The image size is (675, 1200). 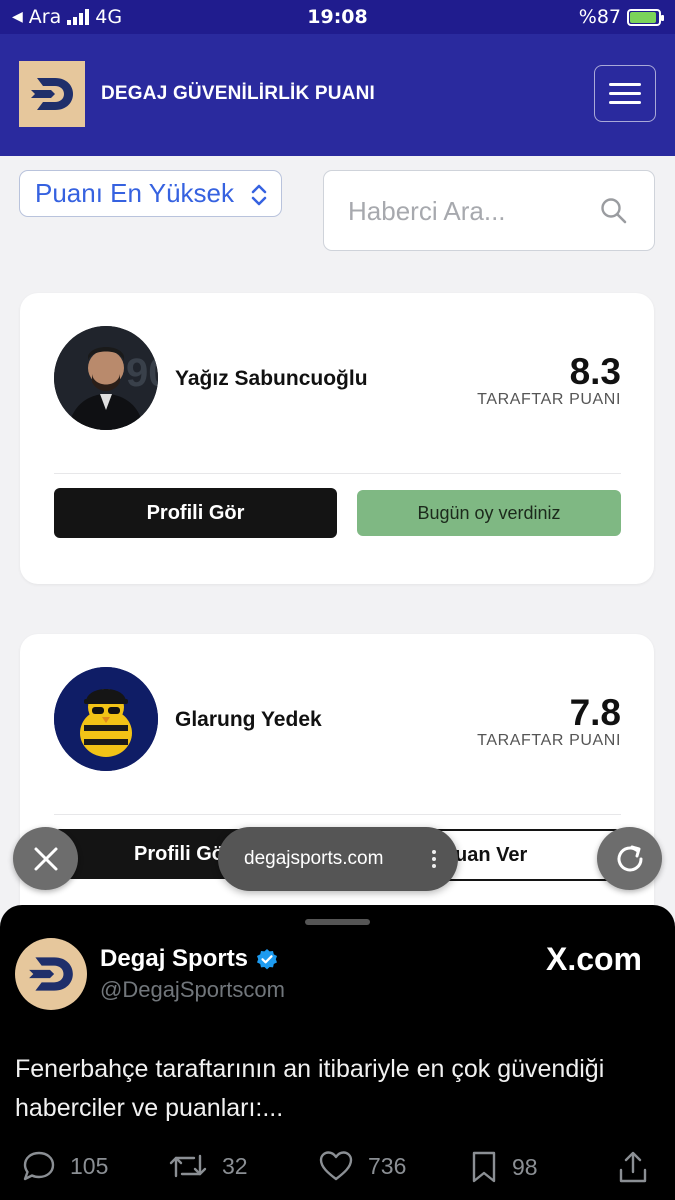 What do you see at coordinates (259, 195) in the screenshot?
I see `chevron-updown-icon` at bounding box center [259, 195].